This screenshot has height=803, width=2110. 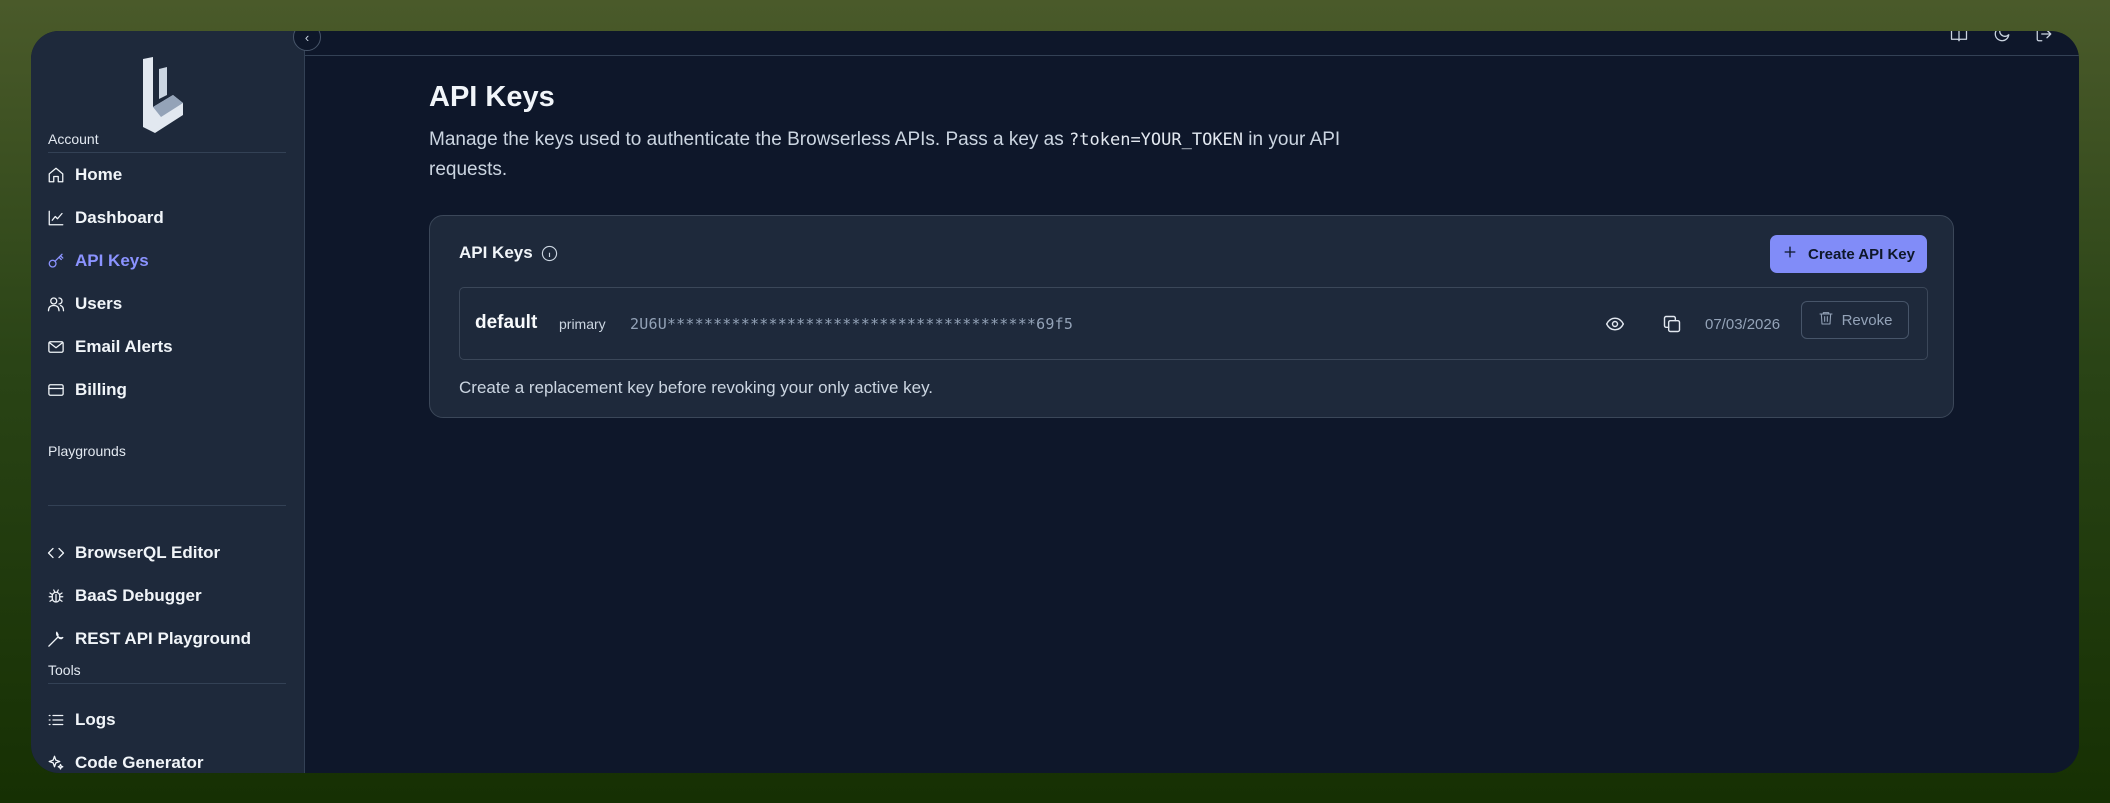 What do you see at coordinates (2003, 38) in the screenshot?
I see `moon-icon` at bounding box center [2003, 38].